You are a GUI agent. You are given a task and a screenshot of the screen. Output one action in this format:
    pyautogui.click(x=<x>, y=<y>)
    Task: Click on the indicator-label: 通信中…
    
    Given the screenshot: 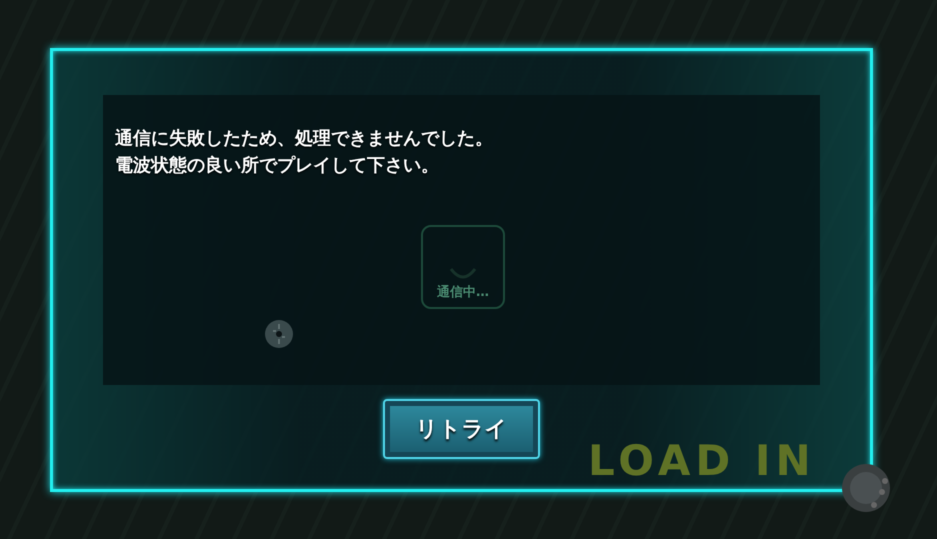 What is the action you would take?
    pyautogui.click(x=463, y=292)
    